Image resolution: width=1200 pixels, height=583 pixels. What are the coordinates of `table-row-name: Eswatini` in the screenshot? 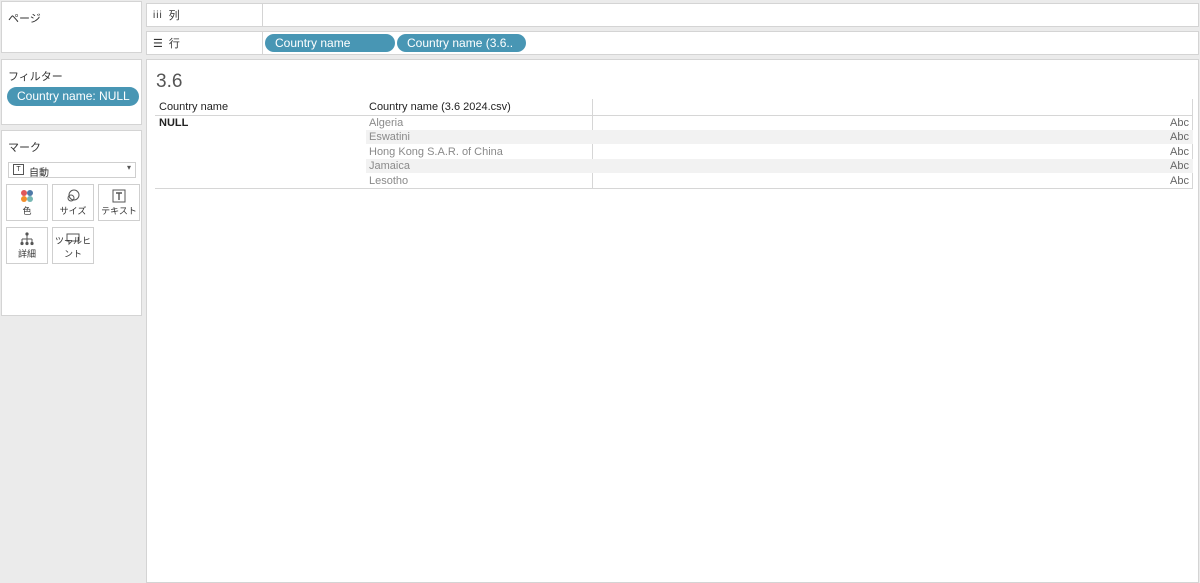 It's located at (389, 137).